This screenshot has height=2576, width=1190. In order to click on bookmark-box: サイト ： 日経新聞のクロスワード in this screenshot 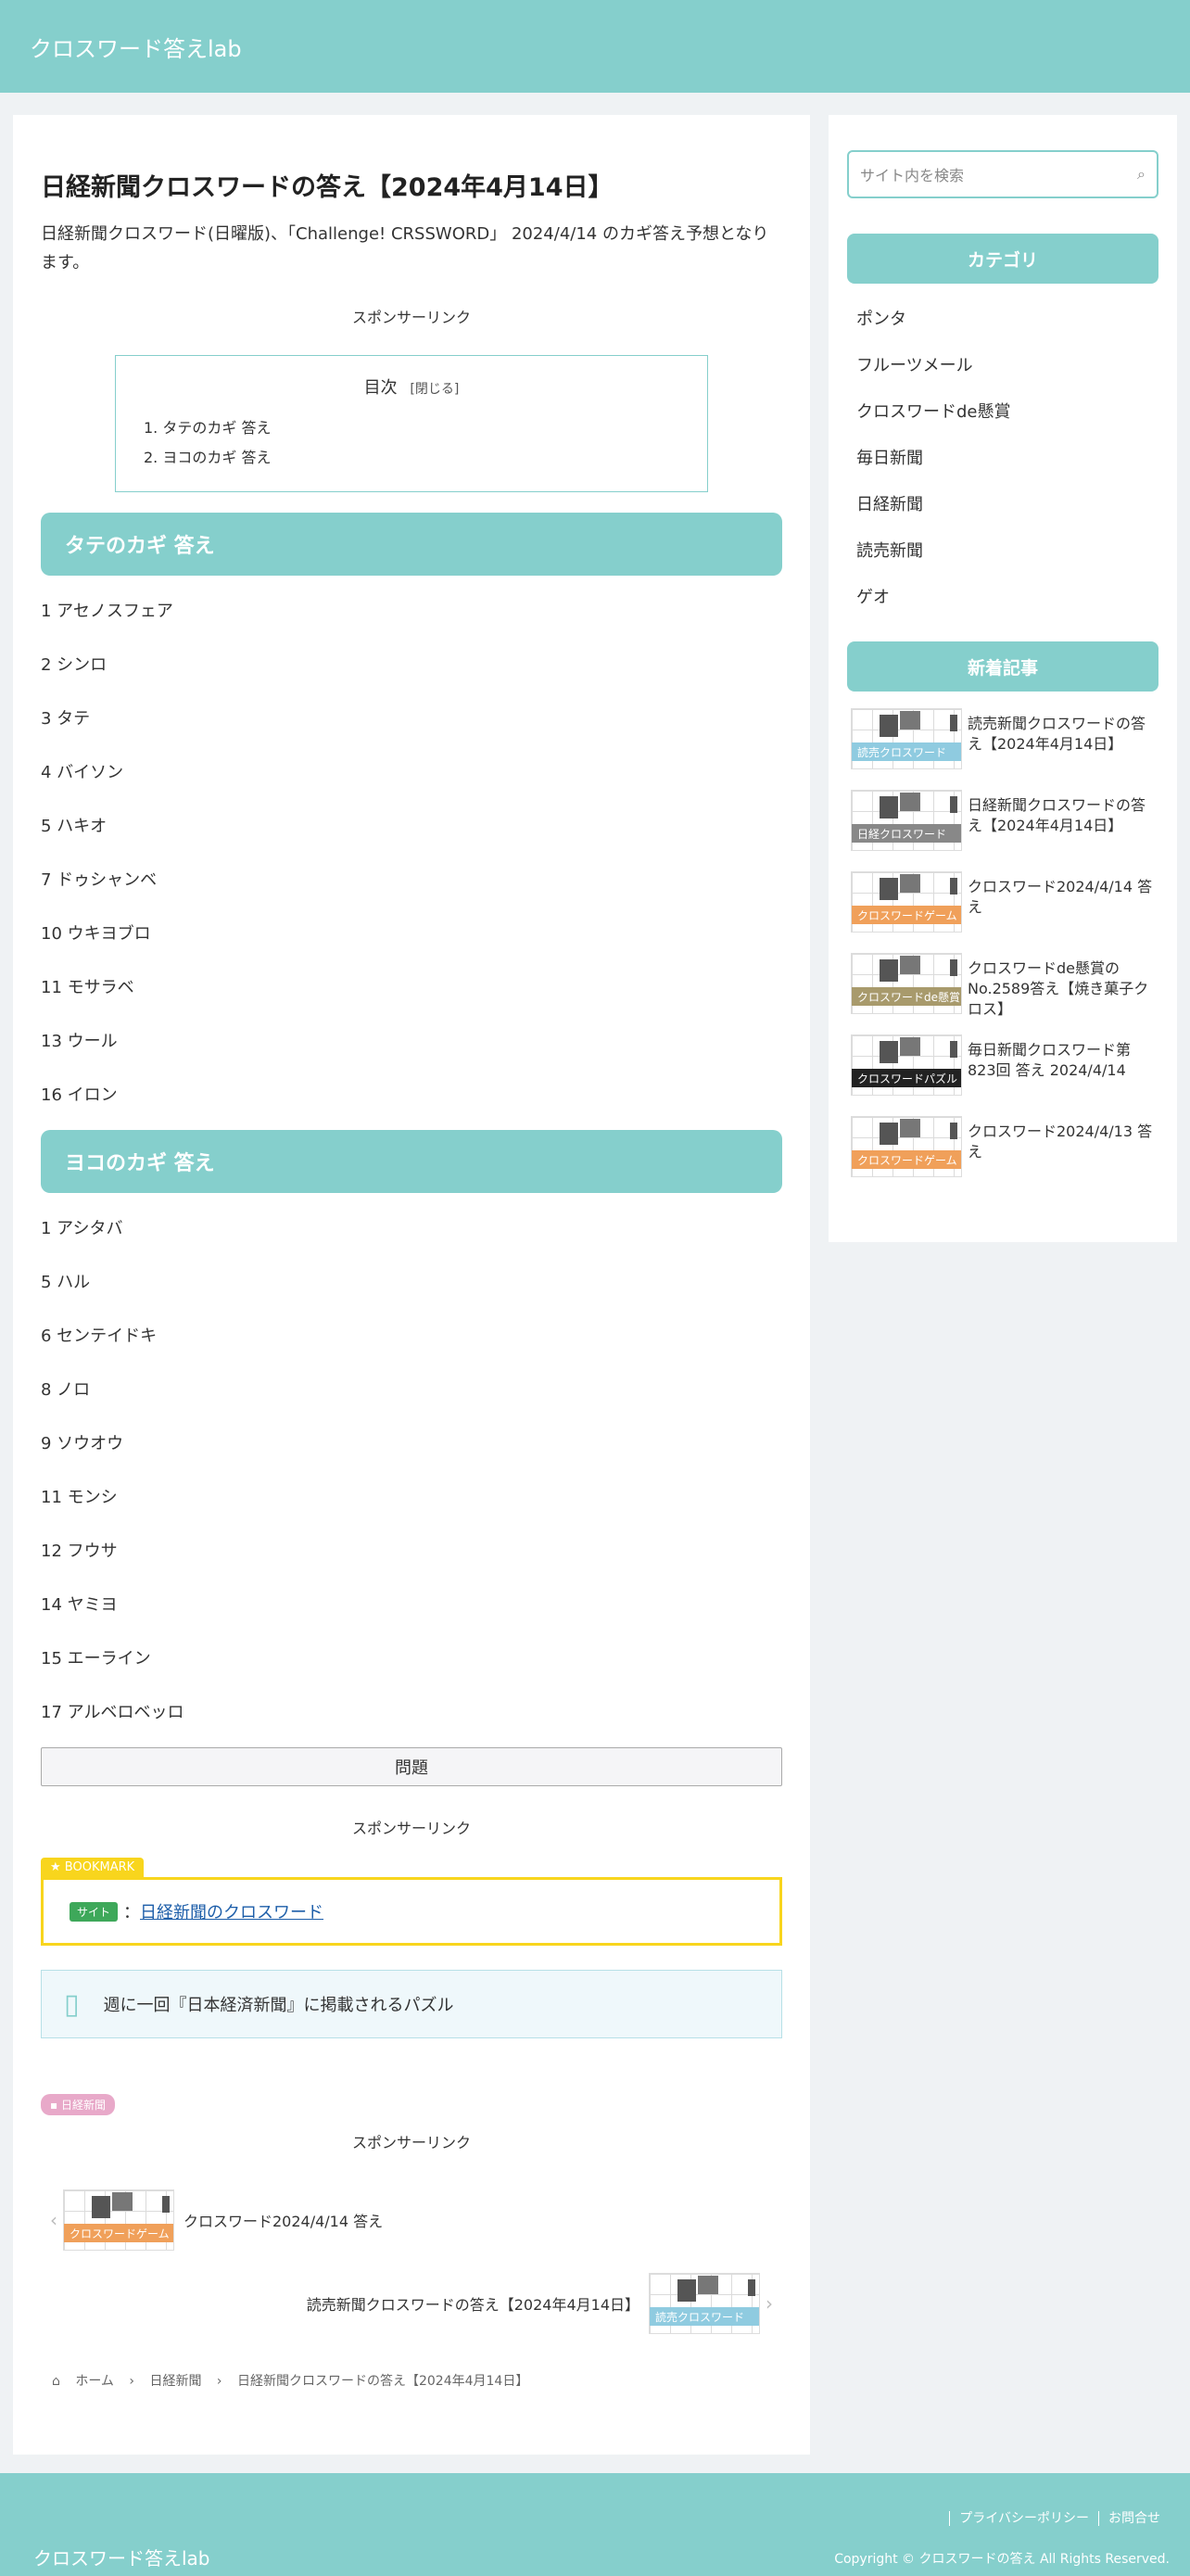, I will do `click(411, 1911)`.